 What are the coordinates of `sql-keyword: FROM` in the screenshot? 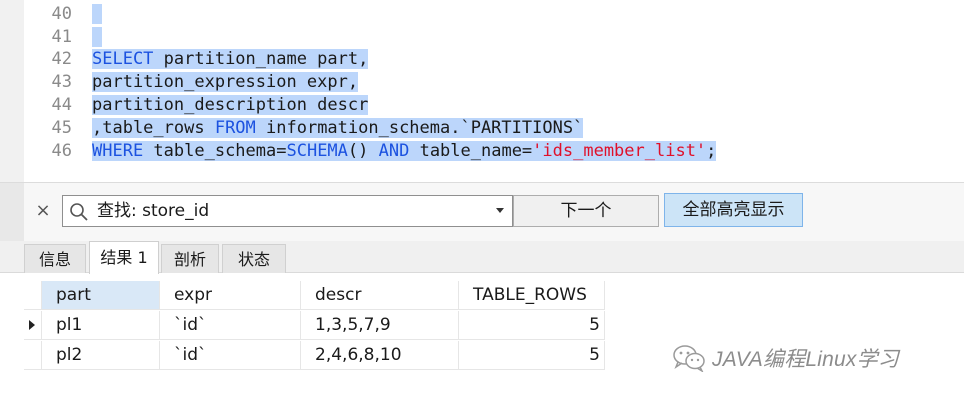 It's located at (235, 128).